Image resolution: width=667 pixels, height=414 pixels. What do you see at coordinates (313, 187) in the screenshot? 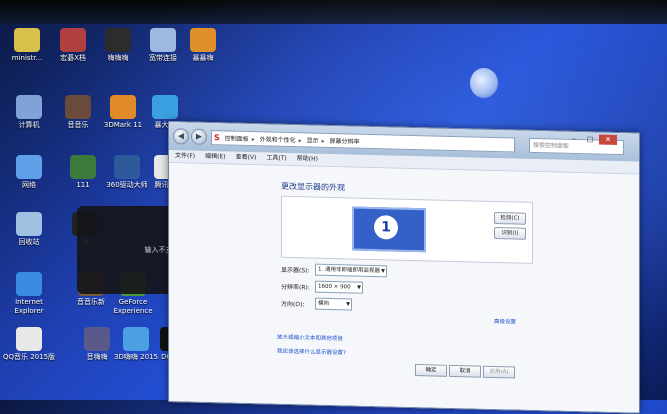
I see `page-title: 更改显示器的外观` at bounding box center [313, 187].